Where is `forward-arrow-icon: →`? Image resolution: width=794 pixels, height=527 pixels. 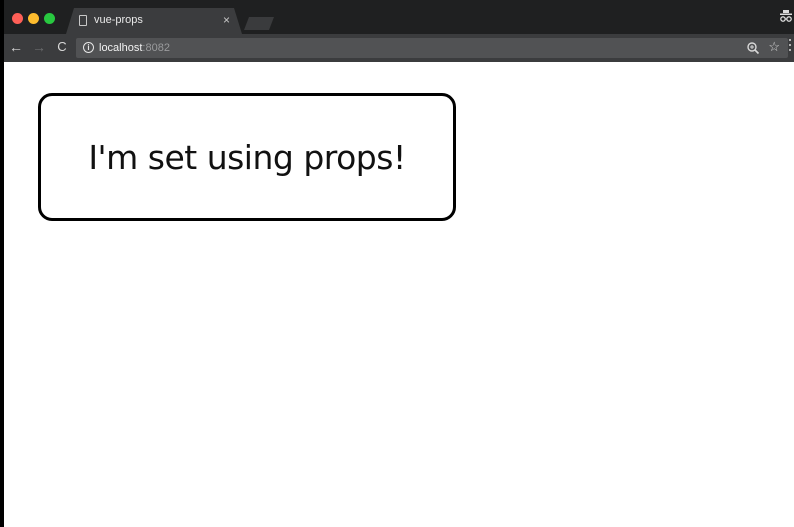
forward-arrow-icon: → is located at coordinates (39, 47).